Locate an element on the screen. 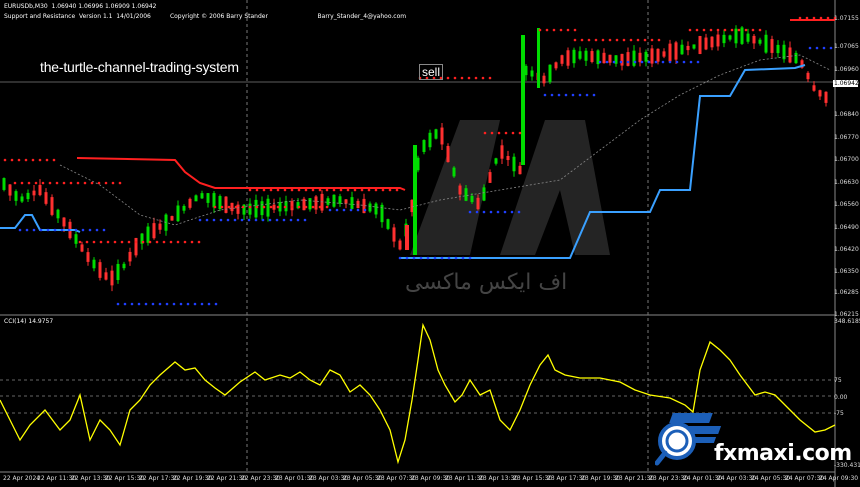 The height and width of the screenshot is (487, 860). time-tick: 22 Apr 2024 is located at coordinates (22, 478).